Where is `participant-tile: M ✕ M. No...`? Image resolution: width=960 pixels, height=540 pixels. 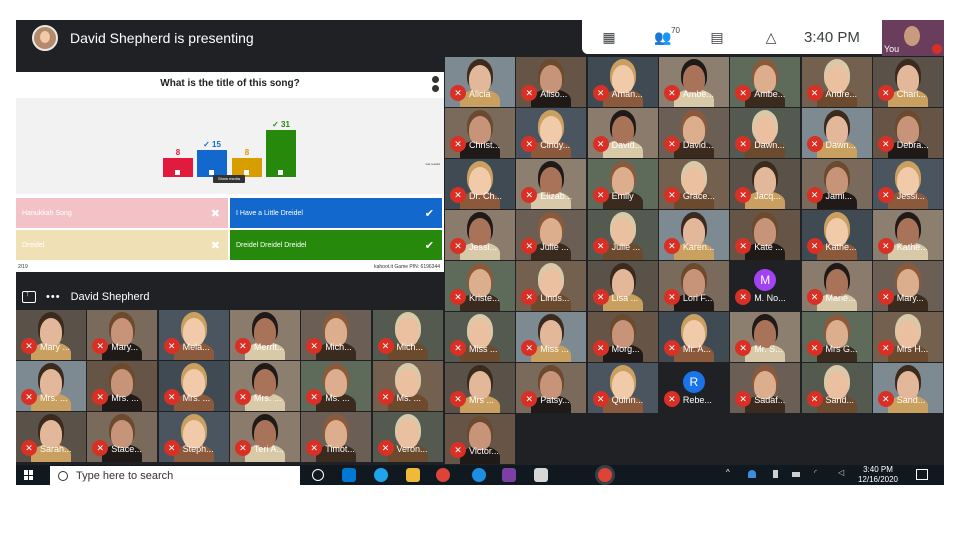
participant-tile: M ✕ M. No... is located at coordinates (765, 286).